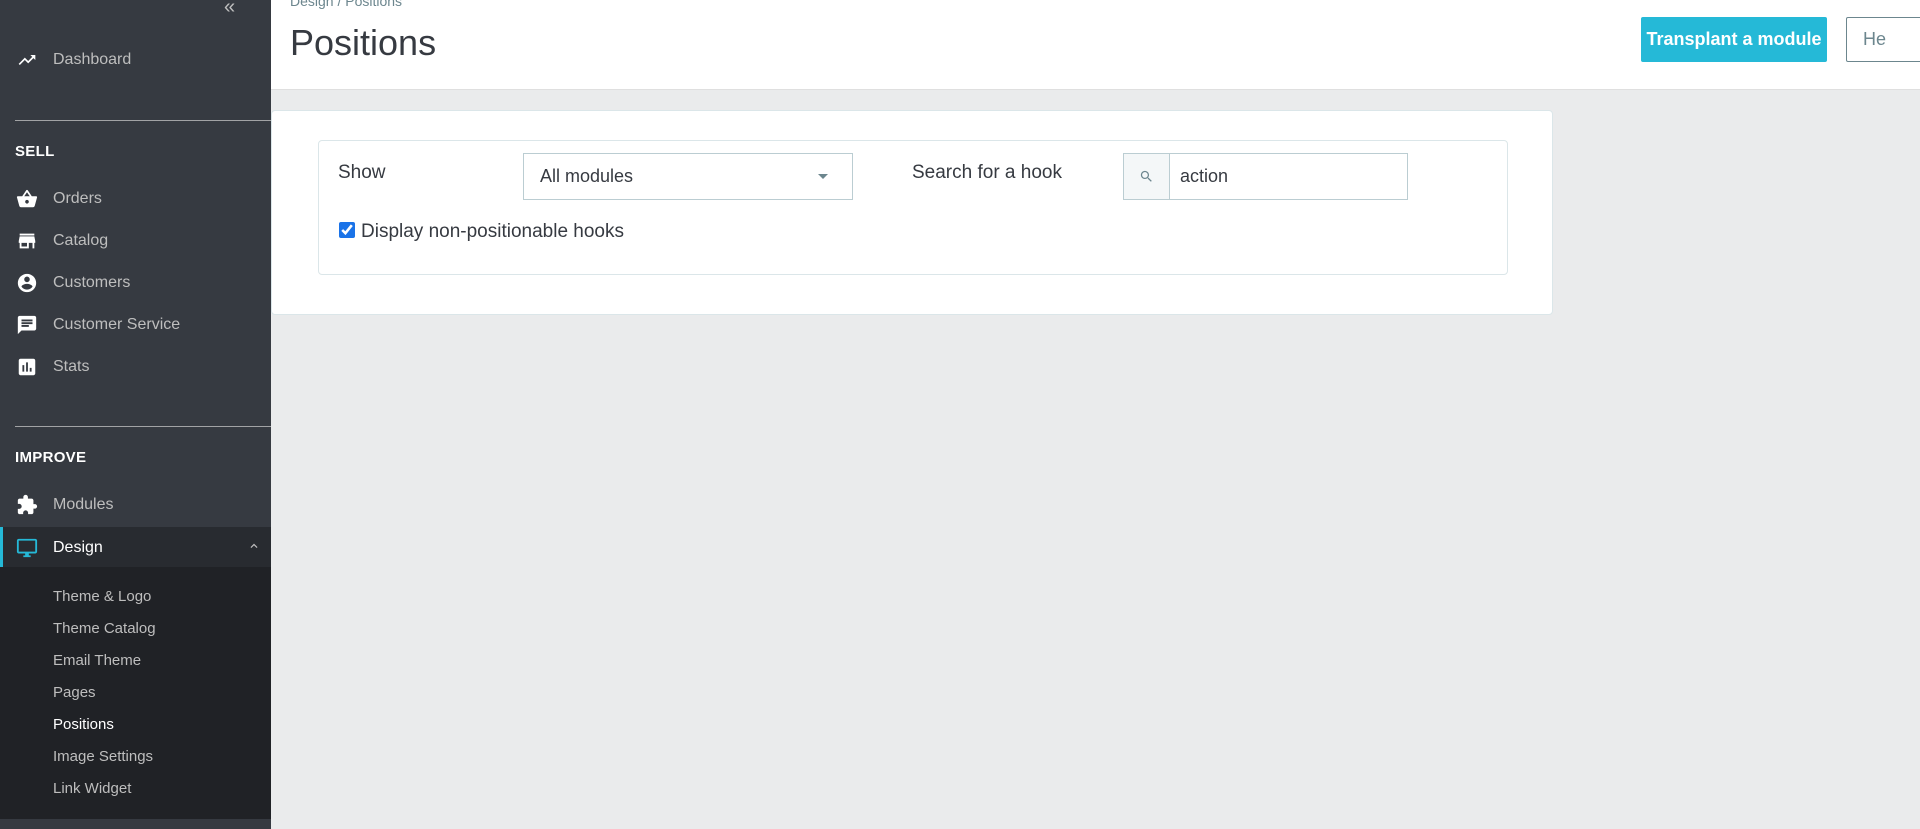 The image size is (1920, 829). What do you see at coordinates (346, 4) in the screenshot?
I see `breadcrumb: Design / Positions` at bounding box center [346, 4].